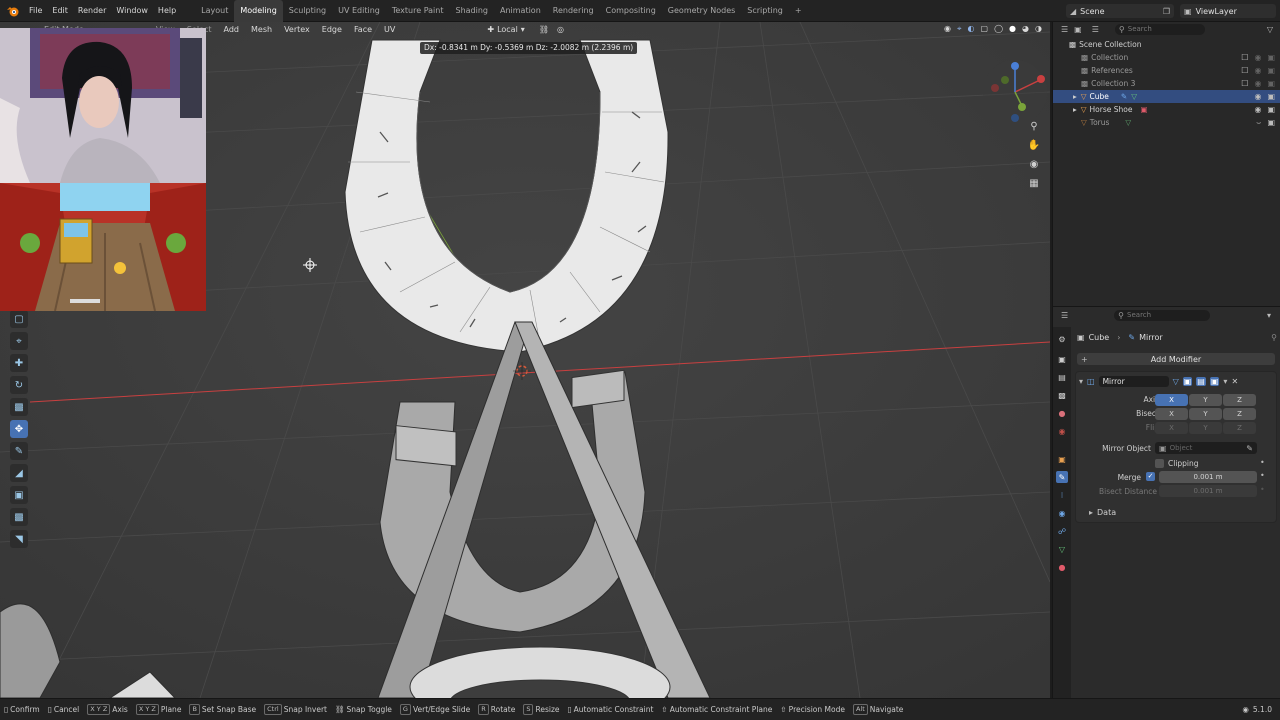  I want to click on modifier-name-field: Mirror, so click(1133, 381).